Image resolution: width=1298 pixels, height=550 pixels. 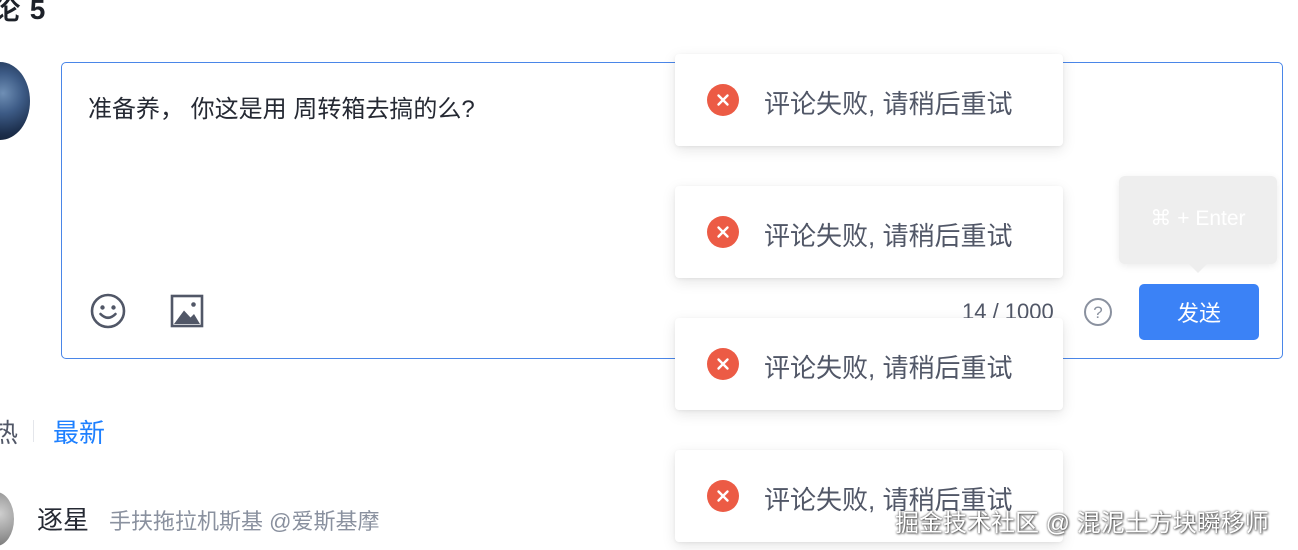 What do you see at coordinates (33, 431) in the screenshot?
I see `sort-divider` at bounding box center [33, 431].